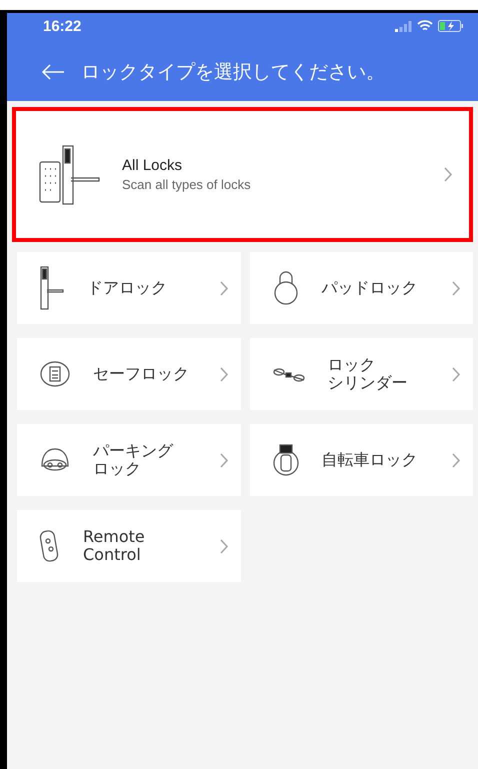  I want to click on status-time: 16:22, so click(62, 26).